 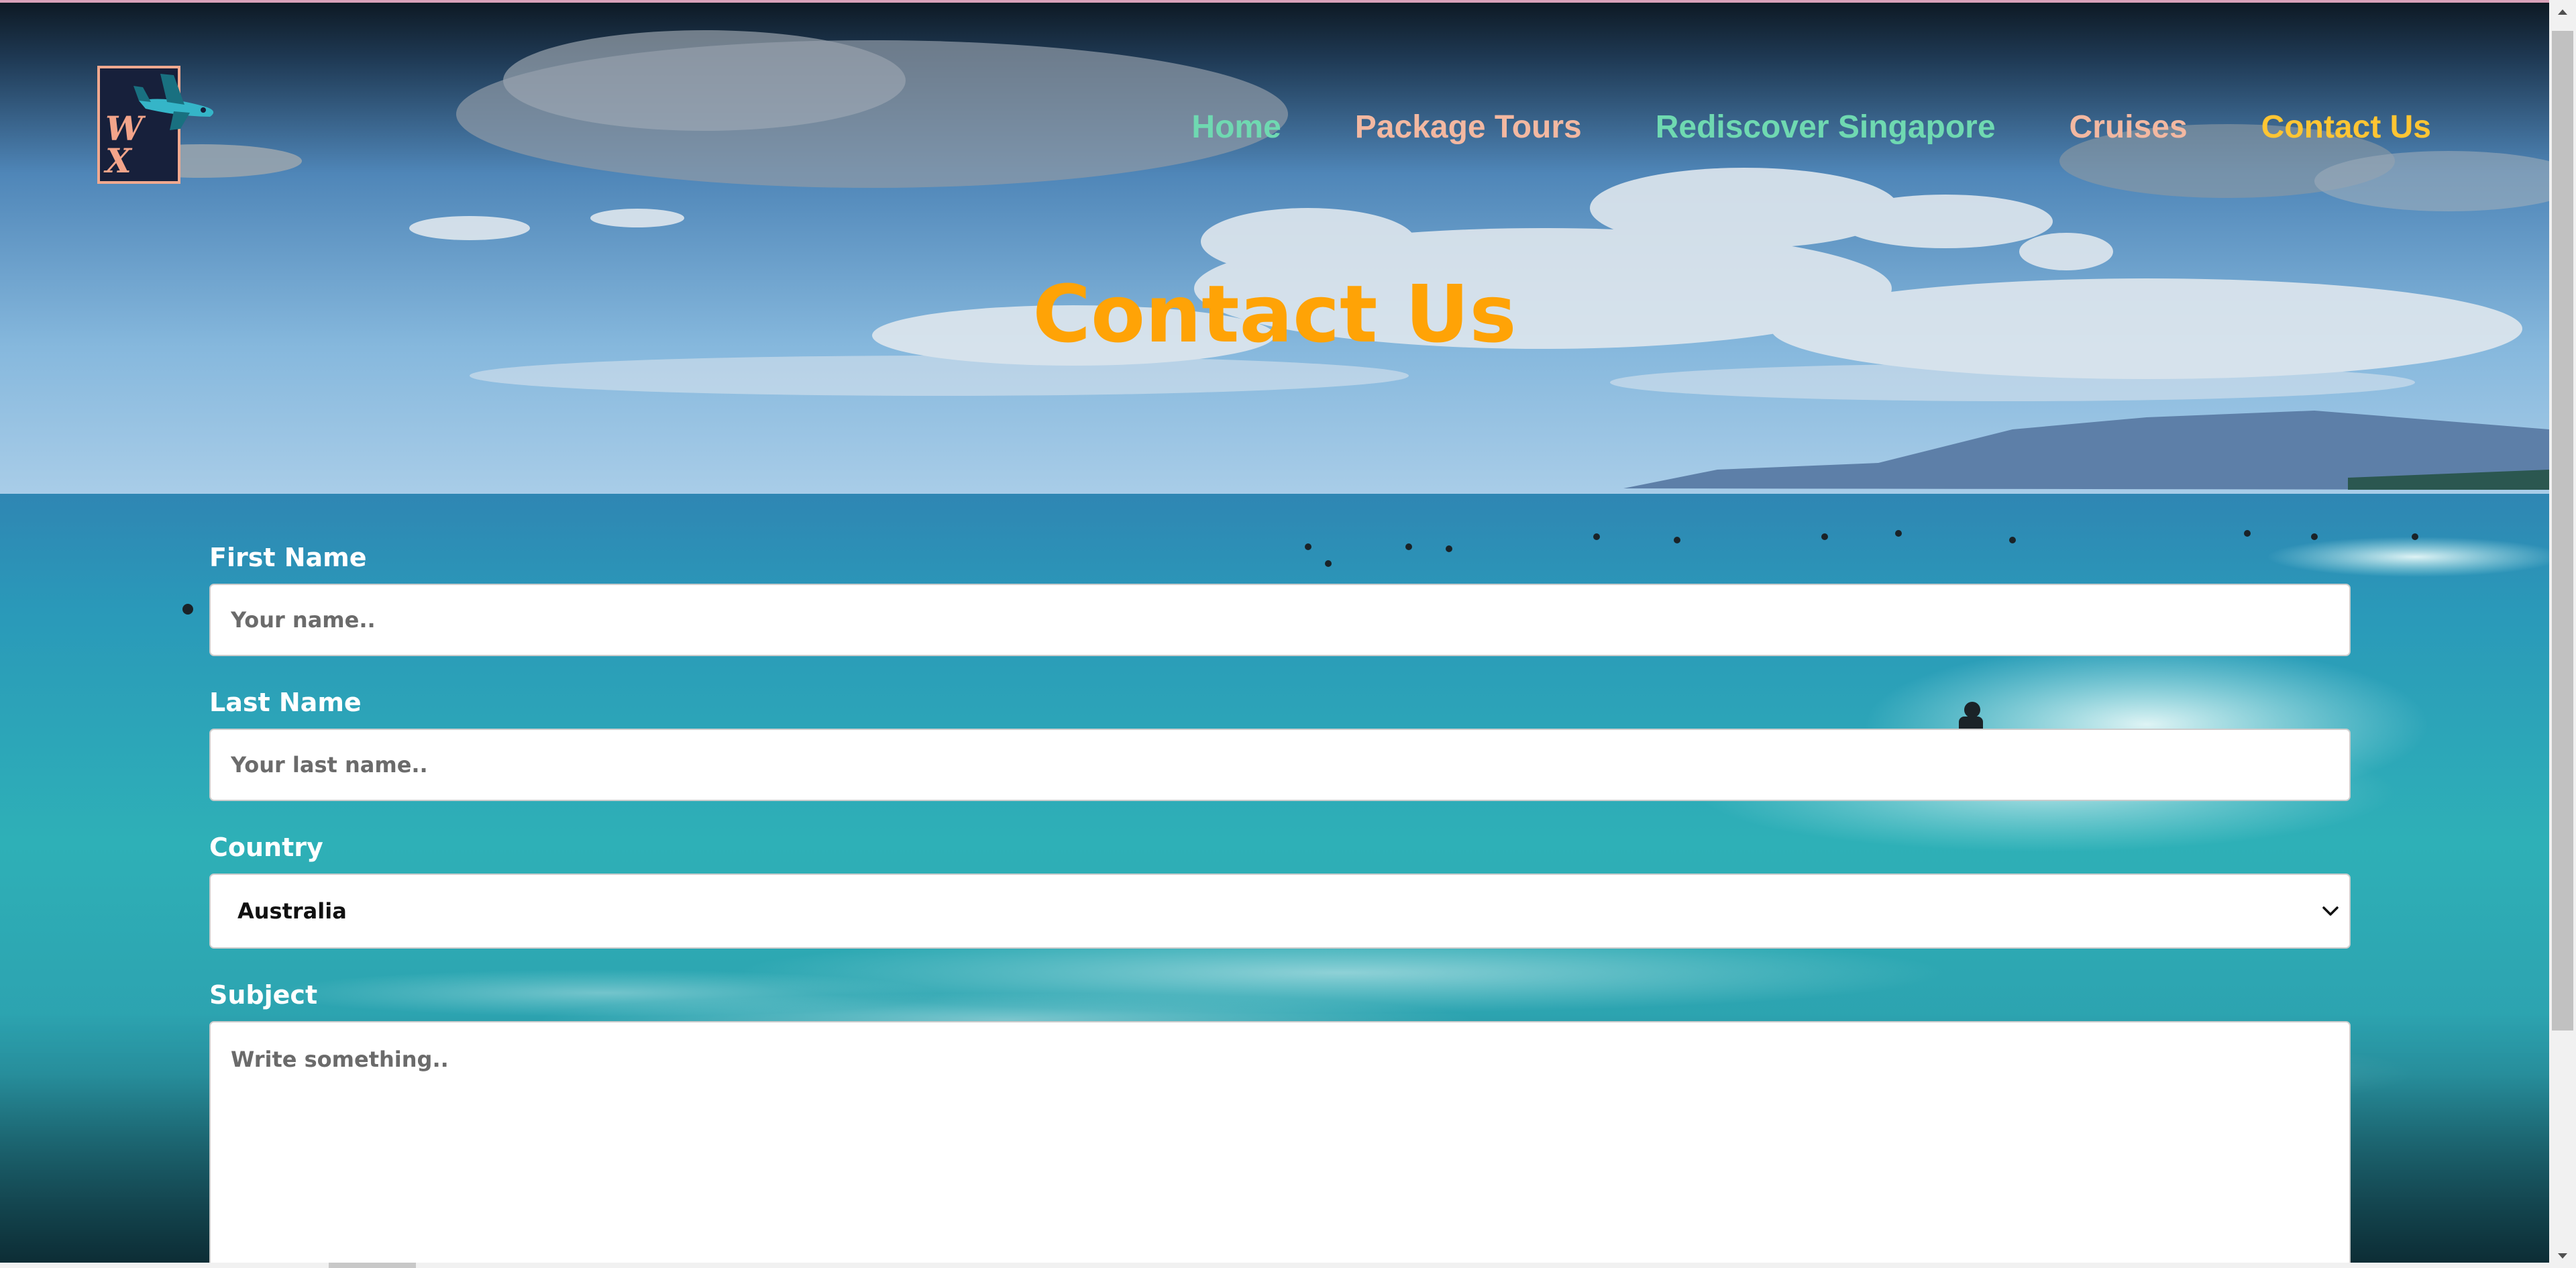 I want to click on page-title: Contact Us, so click(x=1274, y=314).